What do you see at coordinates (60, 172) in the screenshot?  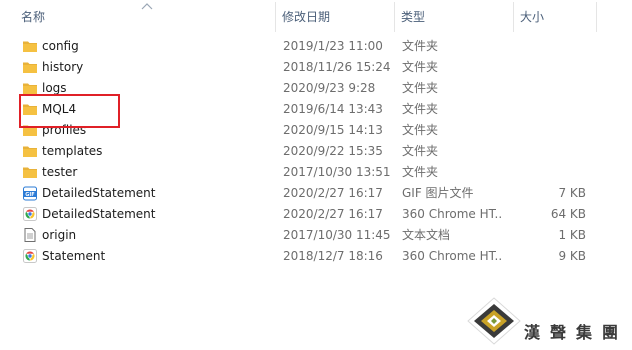 I see `file-name: tester` at bounding box center [60, 172].